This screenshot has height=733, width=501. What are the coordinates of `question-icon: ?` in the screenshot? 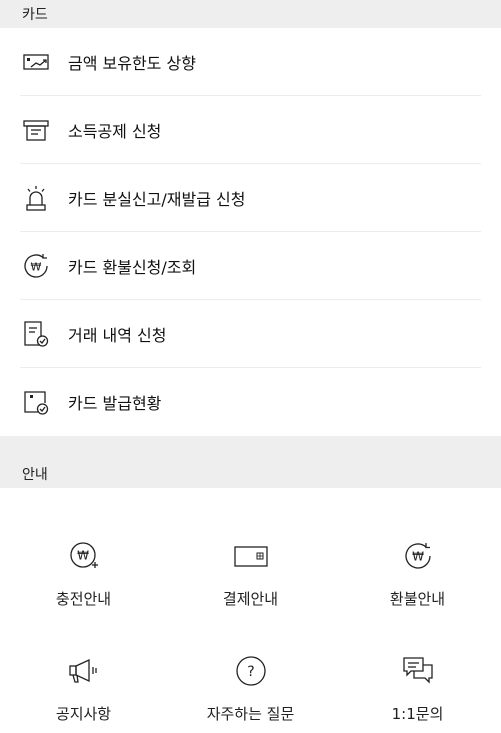 It's located at (251, 671).